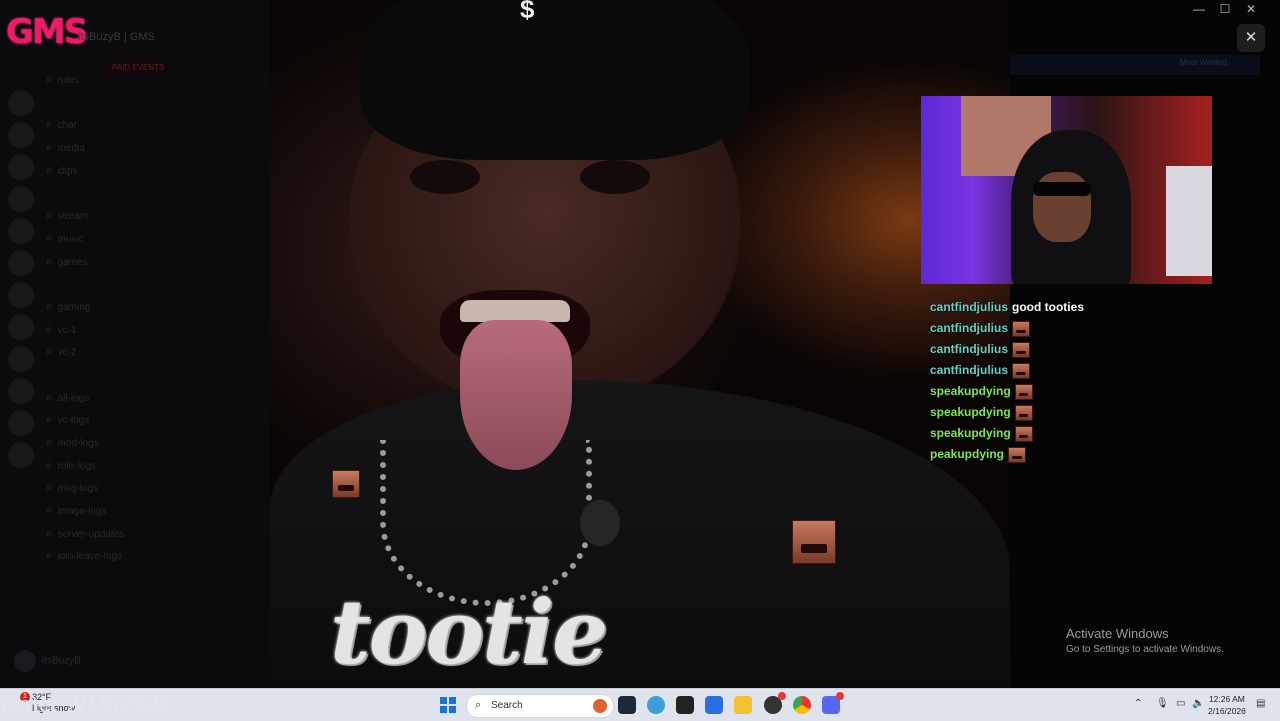 Image resolution: width=1280 pixels, height=721 pixels. What do you see at coordinates (146, 489) in the screenshot?
I see `channel-item: # msg-logs` at bounding box center [146, 489].